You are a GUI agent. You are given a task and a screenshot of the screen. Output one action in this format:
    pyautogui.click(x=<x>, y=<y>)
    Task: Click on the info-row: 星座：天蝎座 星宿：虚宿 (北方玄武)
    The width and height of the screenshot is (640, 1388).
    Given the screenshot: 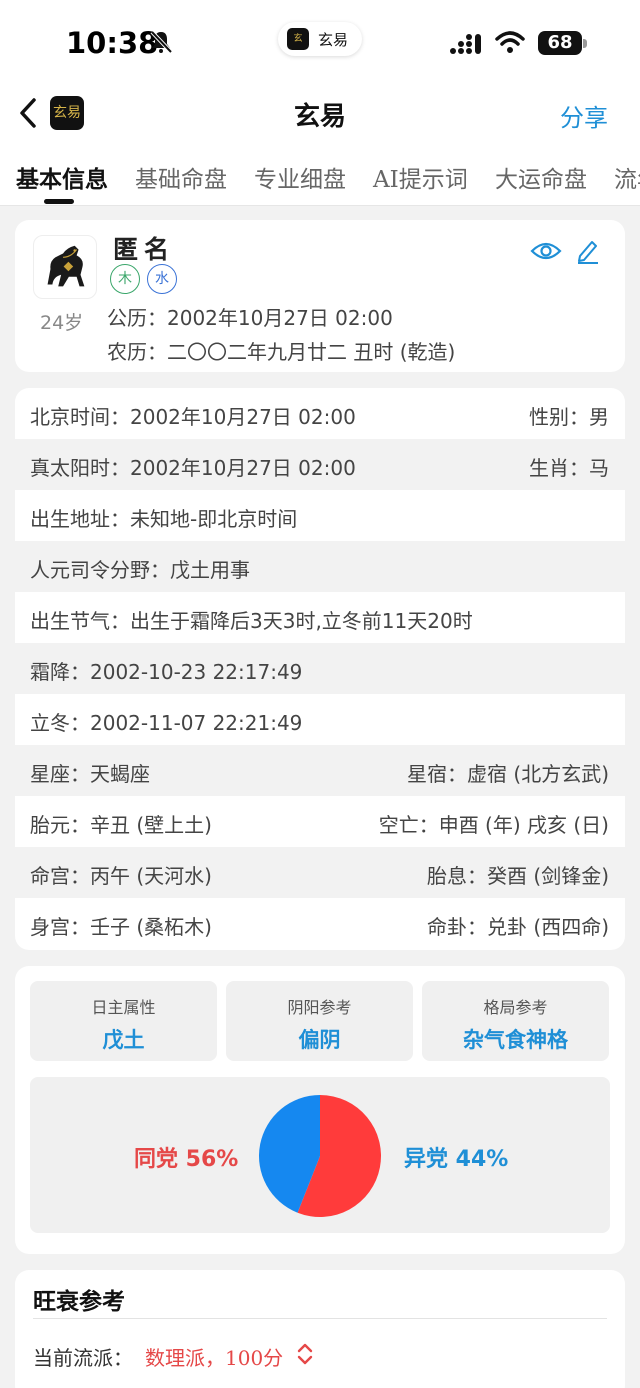 What is the action you would take?
    pyautogui.click(x=320, y=770)
    